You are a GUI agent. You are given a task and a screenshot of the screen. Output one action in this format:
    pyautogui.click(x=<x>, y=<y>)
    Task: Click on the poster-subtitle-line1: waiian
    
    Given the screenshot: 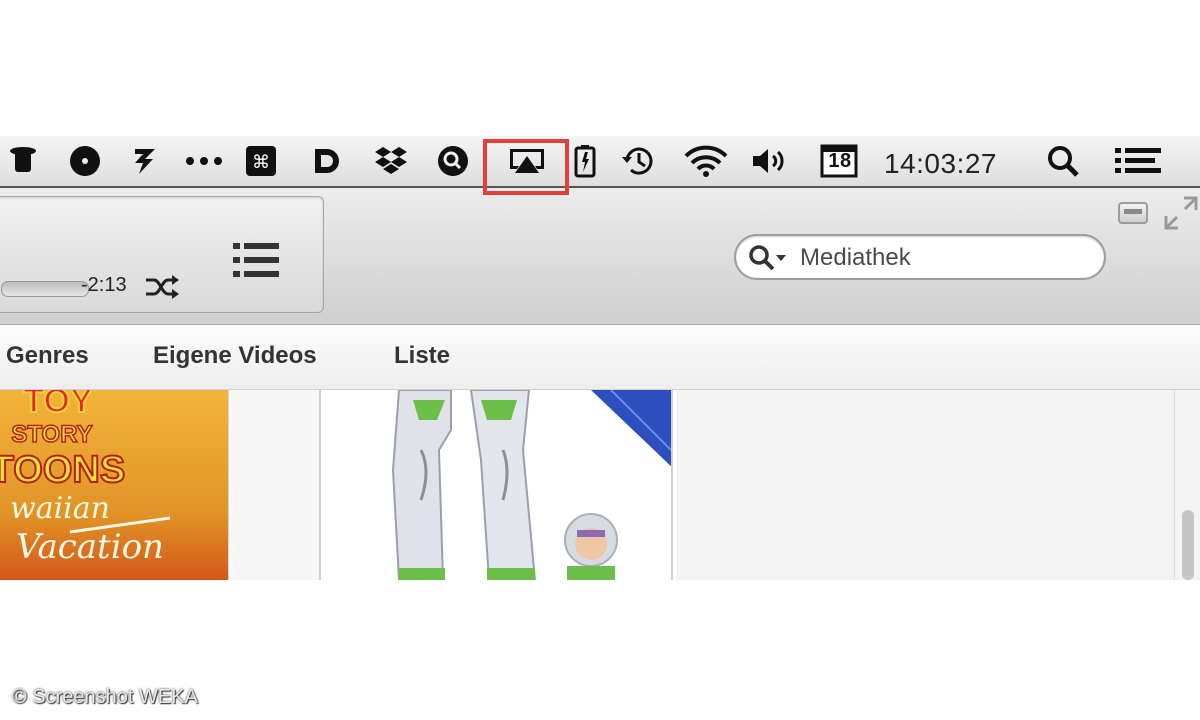 What is the action you would take?
    pyautogui.click(x=60, y=508)
    